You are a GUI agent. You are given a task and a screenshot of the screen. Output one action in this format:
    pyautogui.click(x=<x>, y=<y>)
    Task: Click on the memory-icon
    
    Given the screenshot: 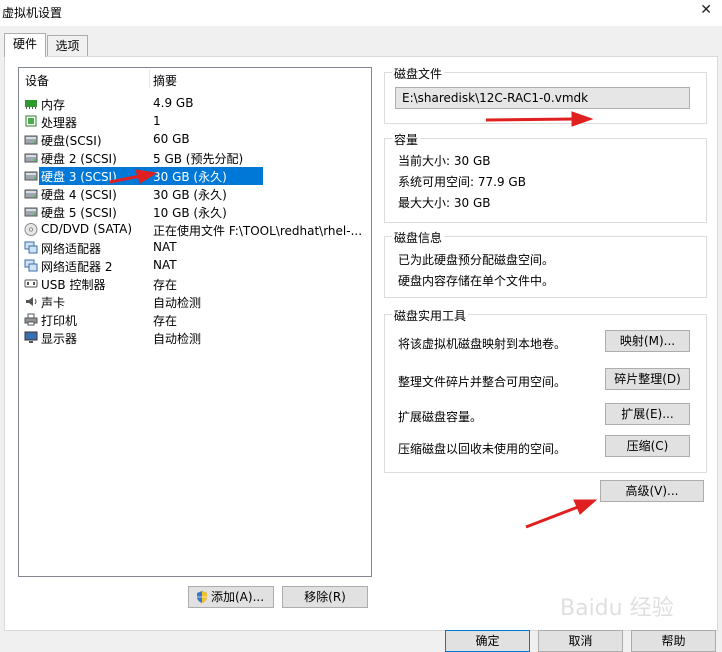 What is the action you would take?
    pyautogui.click(x=31, y=103)
    